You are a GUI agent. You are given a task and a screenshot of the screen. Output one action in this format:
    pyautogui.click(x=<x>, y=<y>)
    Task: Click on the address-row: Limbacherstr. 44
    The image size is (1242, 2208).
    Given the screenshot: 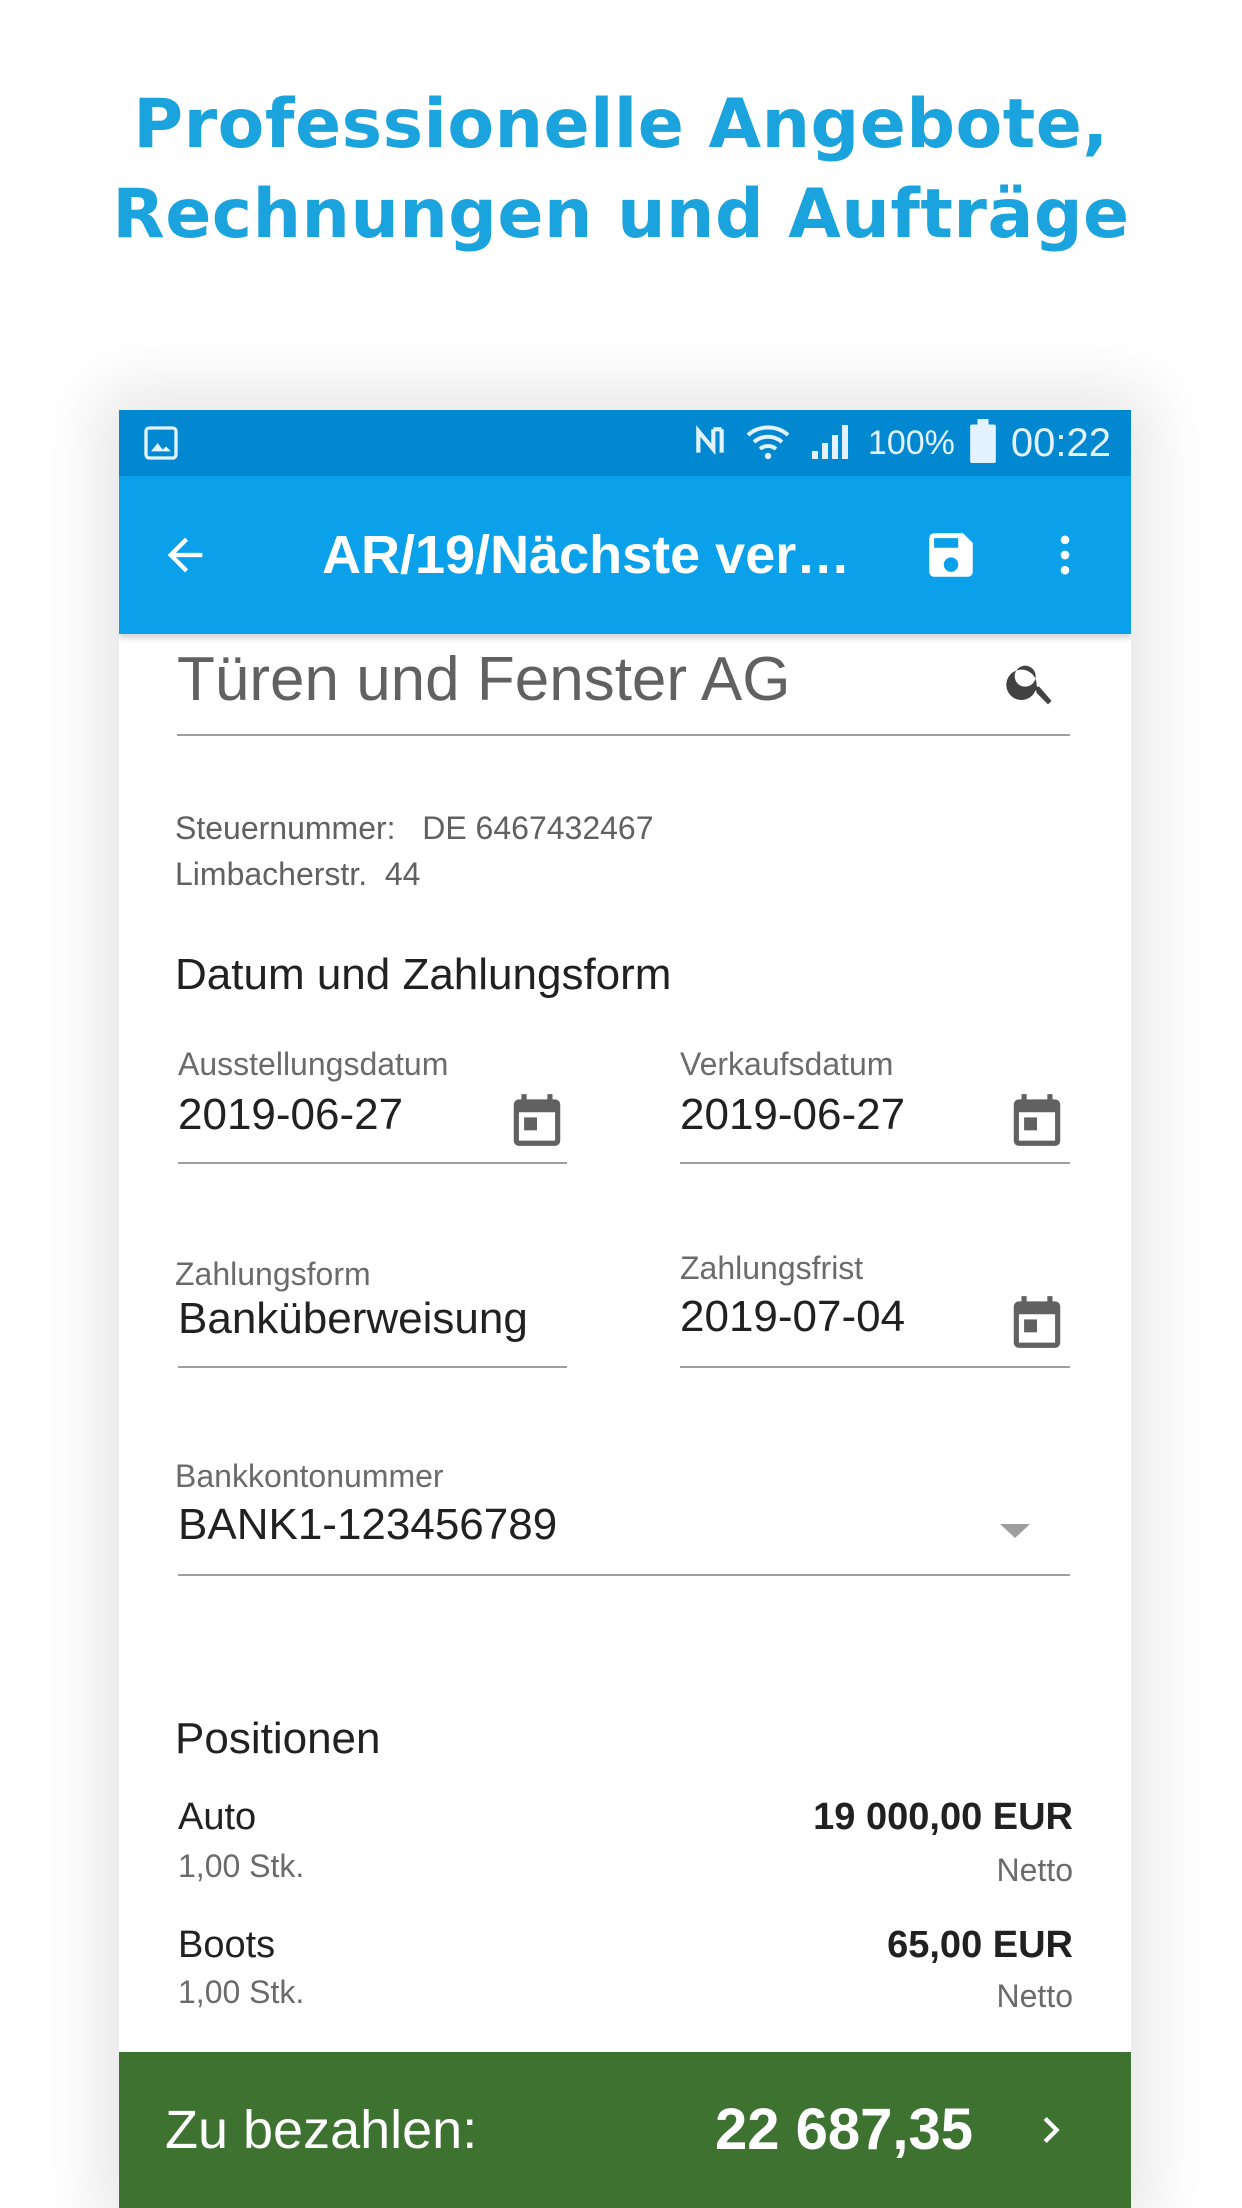 What is the action you would take?
    pyautogui.click(x=297, y=874)
    